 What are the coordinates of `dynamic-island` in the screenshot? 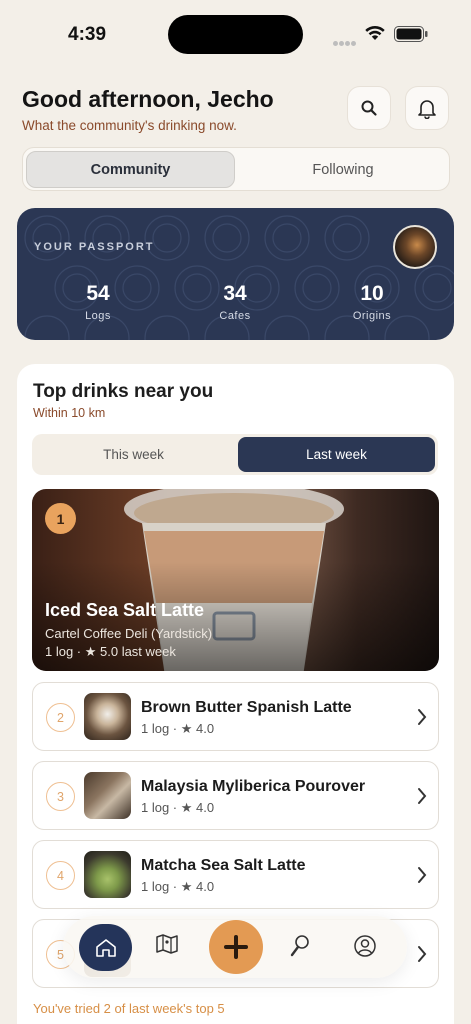 It's located at (235, 34).